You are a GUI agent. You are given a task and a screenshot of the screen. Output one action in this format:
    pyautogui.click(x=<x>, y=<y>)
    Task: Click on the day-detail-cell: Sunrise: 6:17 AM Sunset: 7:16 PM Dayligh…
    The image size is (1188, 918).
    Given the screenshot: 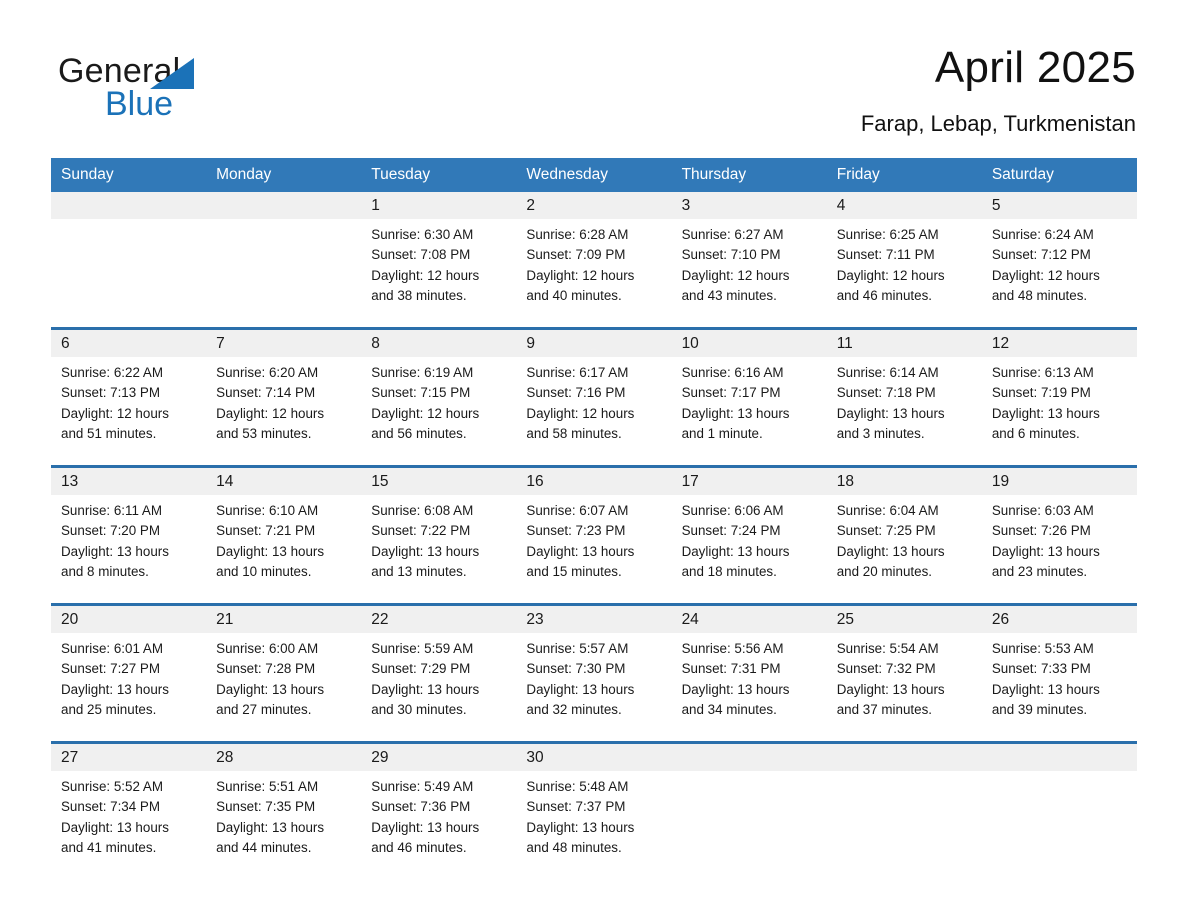 What is the action you would take?
    pyautogui.click(x=594, y=411)
    